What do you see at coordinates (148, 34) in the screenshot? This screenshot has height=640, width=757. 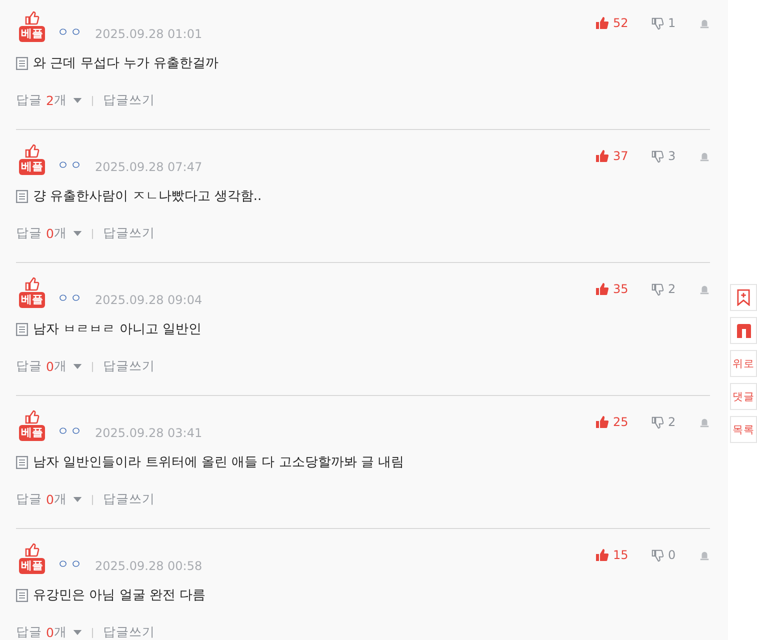 I see `date: 2025.09.28 01:01` at bounding box center [148, 34].